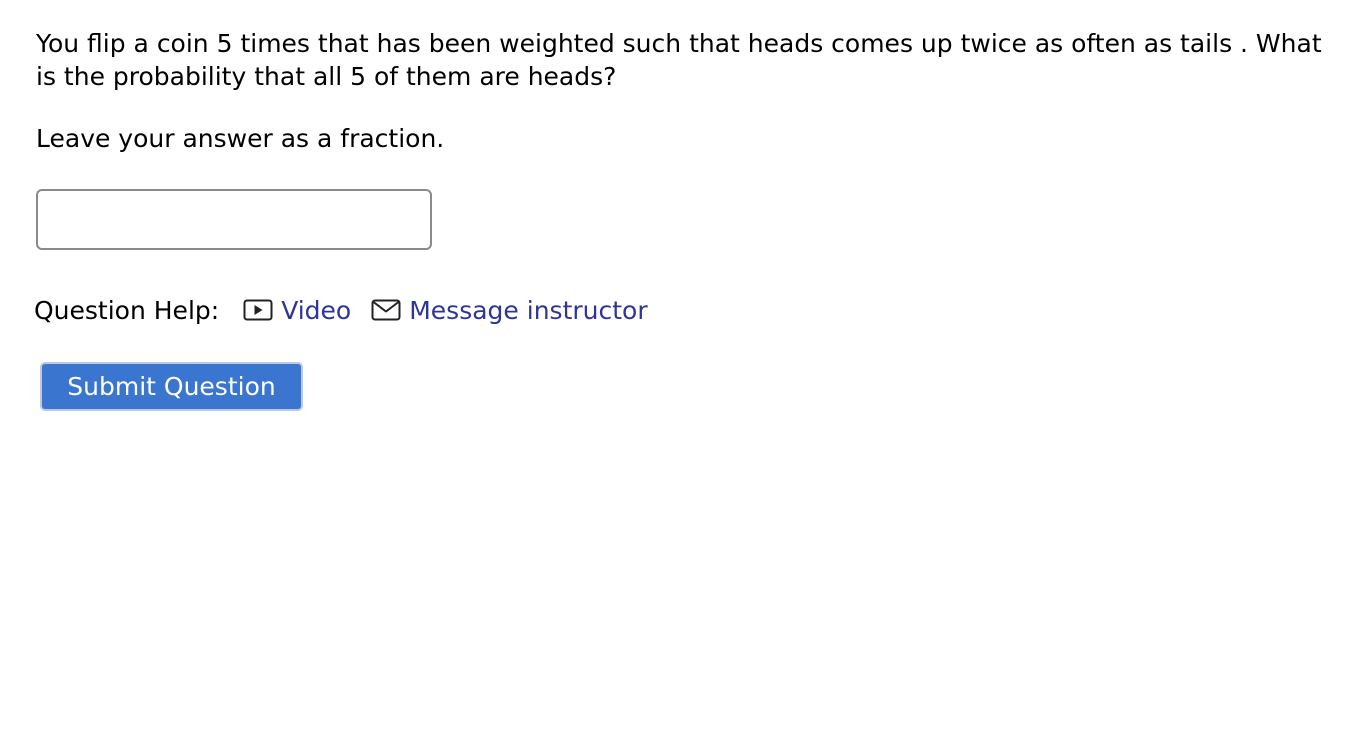 This screenshot has height=742, width=1362. Describe the element at coordinates (258, 310) in the screenshot. I see `video-play-icon` at that location.